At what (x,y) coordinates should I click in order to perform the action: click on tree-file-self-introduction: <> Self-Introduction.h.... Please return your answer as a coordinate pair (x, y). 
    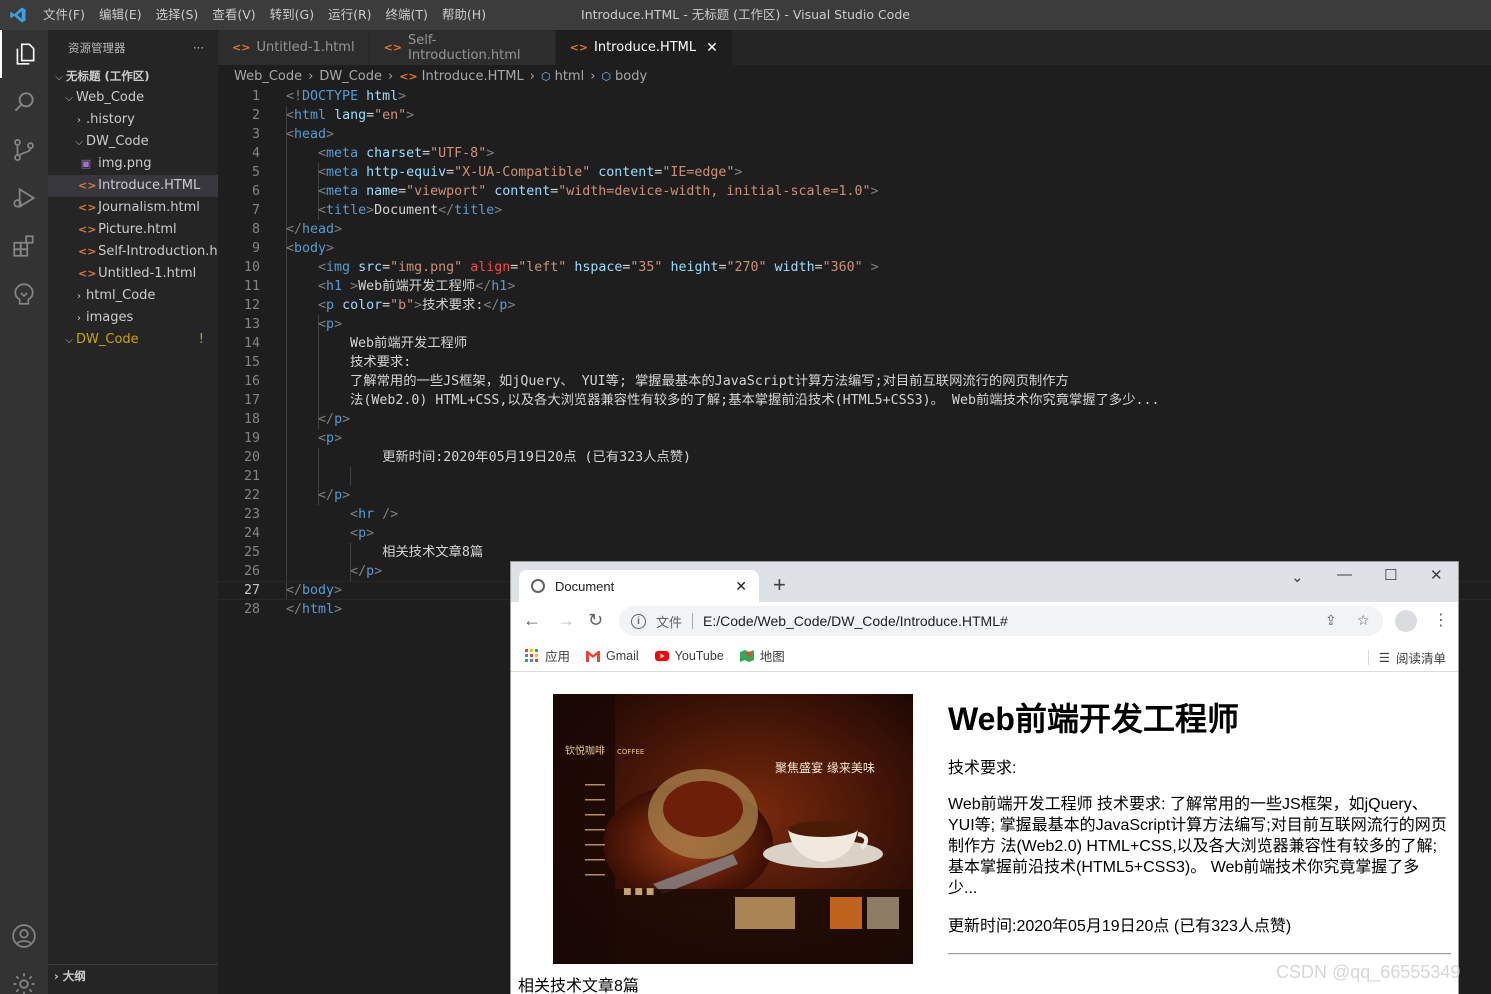
    Looking at the image, I should click on (133, 252).